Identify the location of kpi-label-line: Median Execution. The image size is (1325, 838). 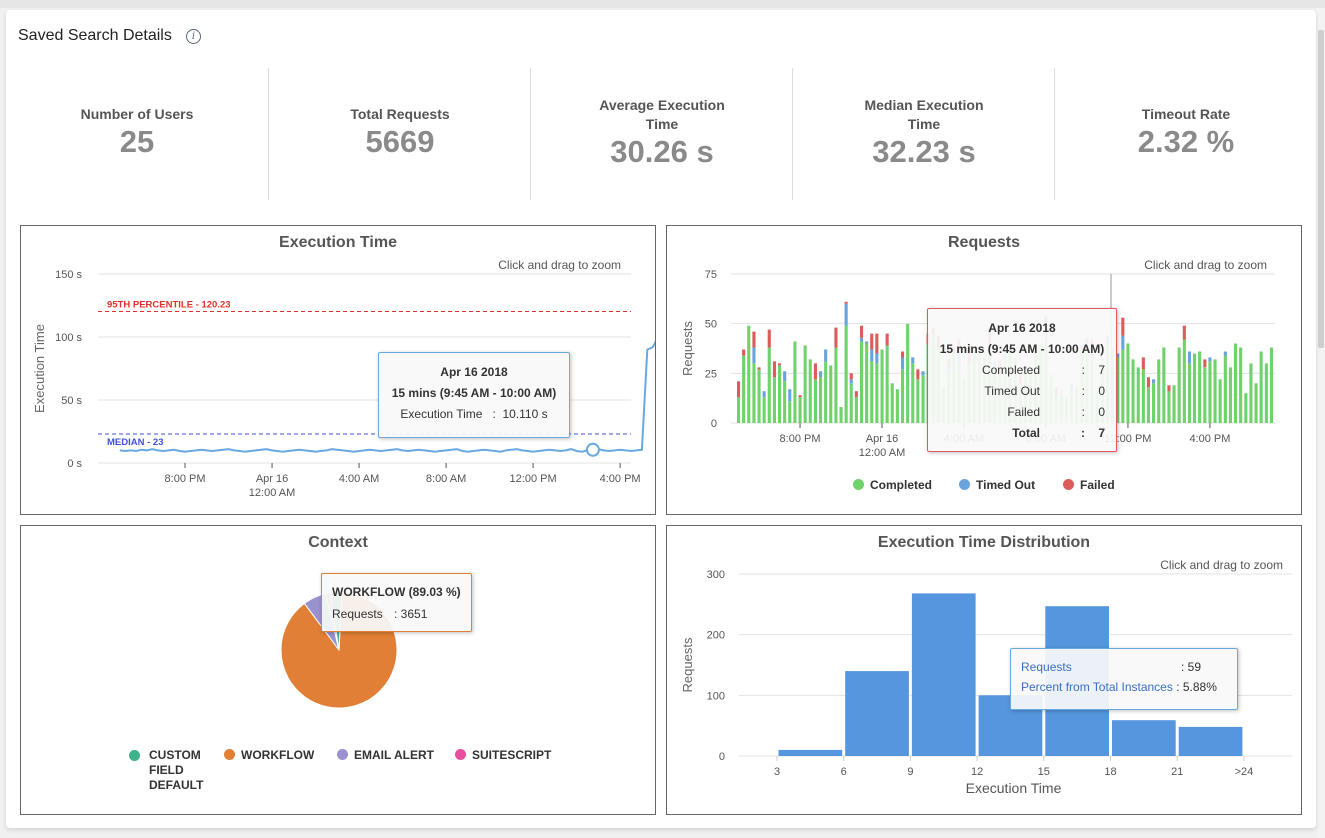
(924, 105).